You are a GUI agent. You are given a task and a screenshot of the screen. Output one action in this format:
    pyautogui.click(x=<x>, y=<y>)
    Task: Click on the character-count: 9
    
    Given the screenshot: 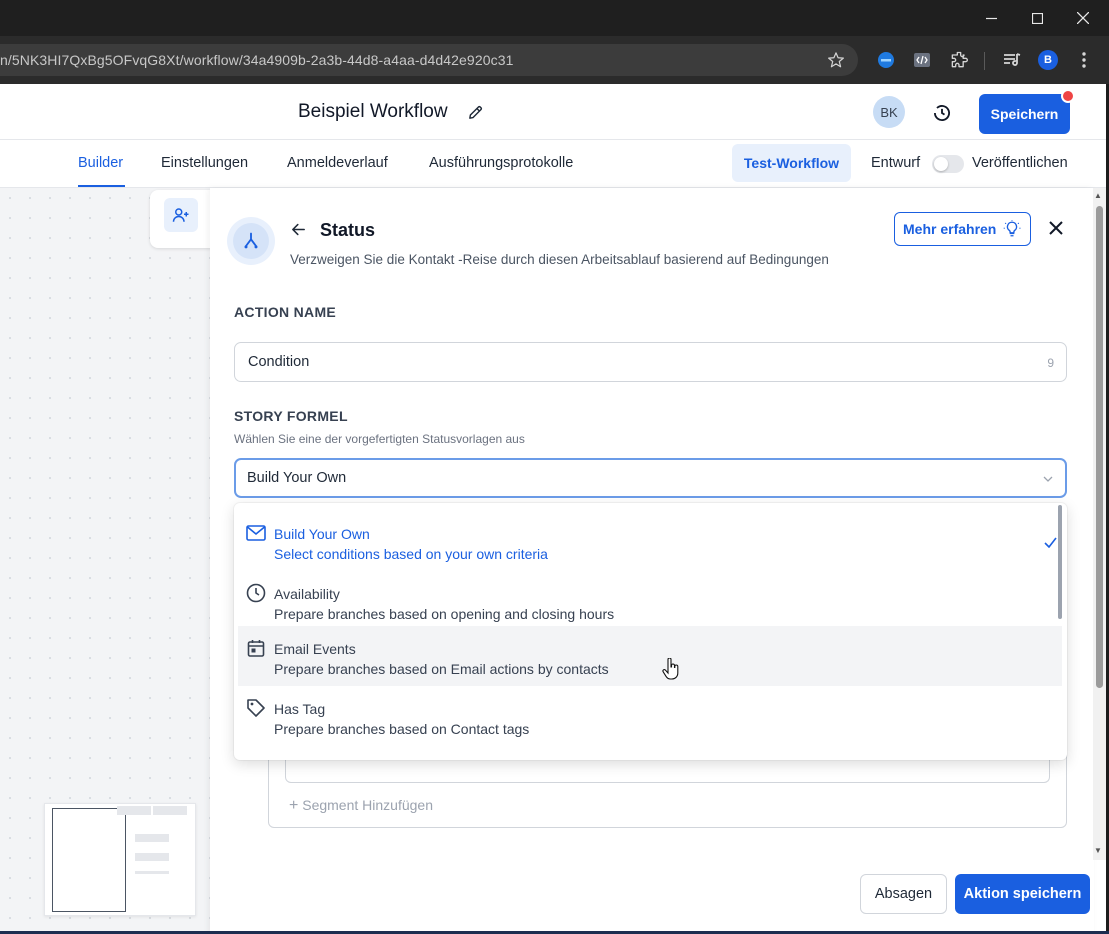 What is the action you would take?
    pyautogui.click(x=1050, y=363)
    